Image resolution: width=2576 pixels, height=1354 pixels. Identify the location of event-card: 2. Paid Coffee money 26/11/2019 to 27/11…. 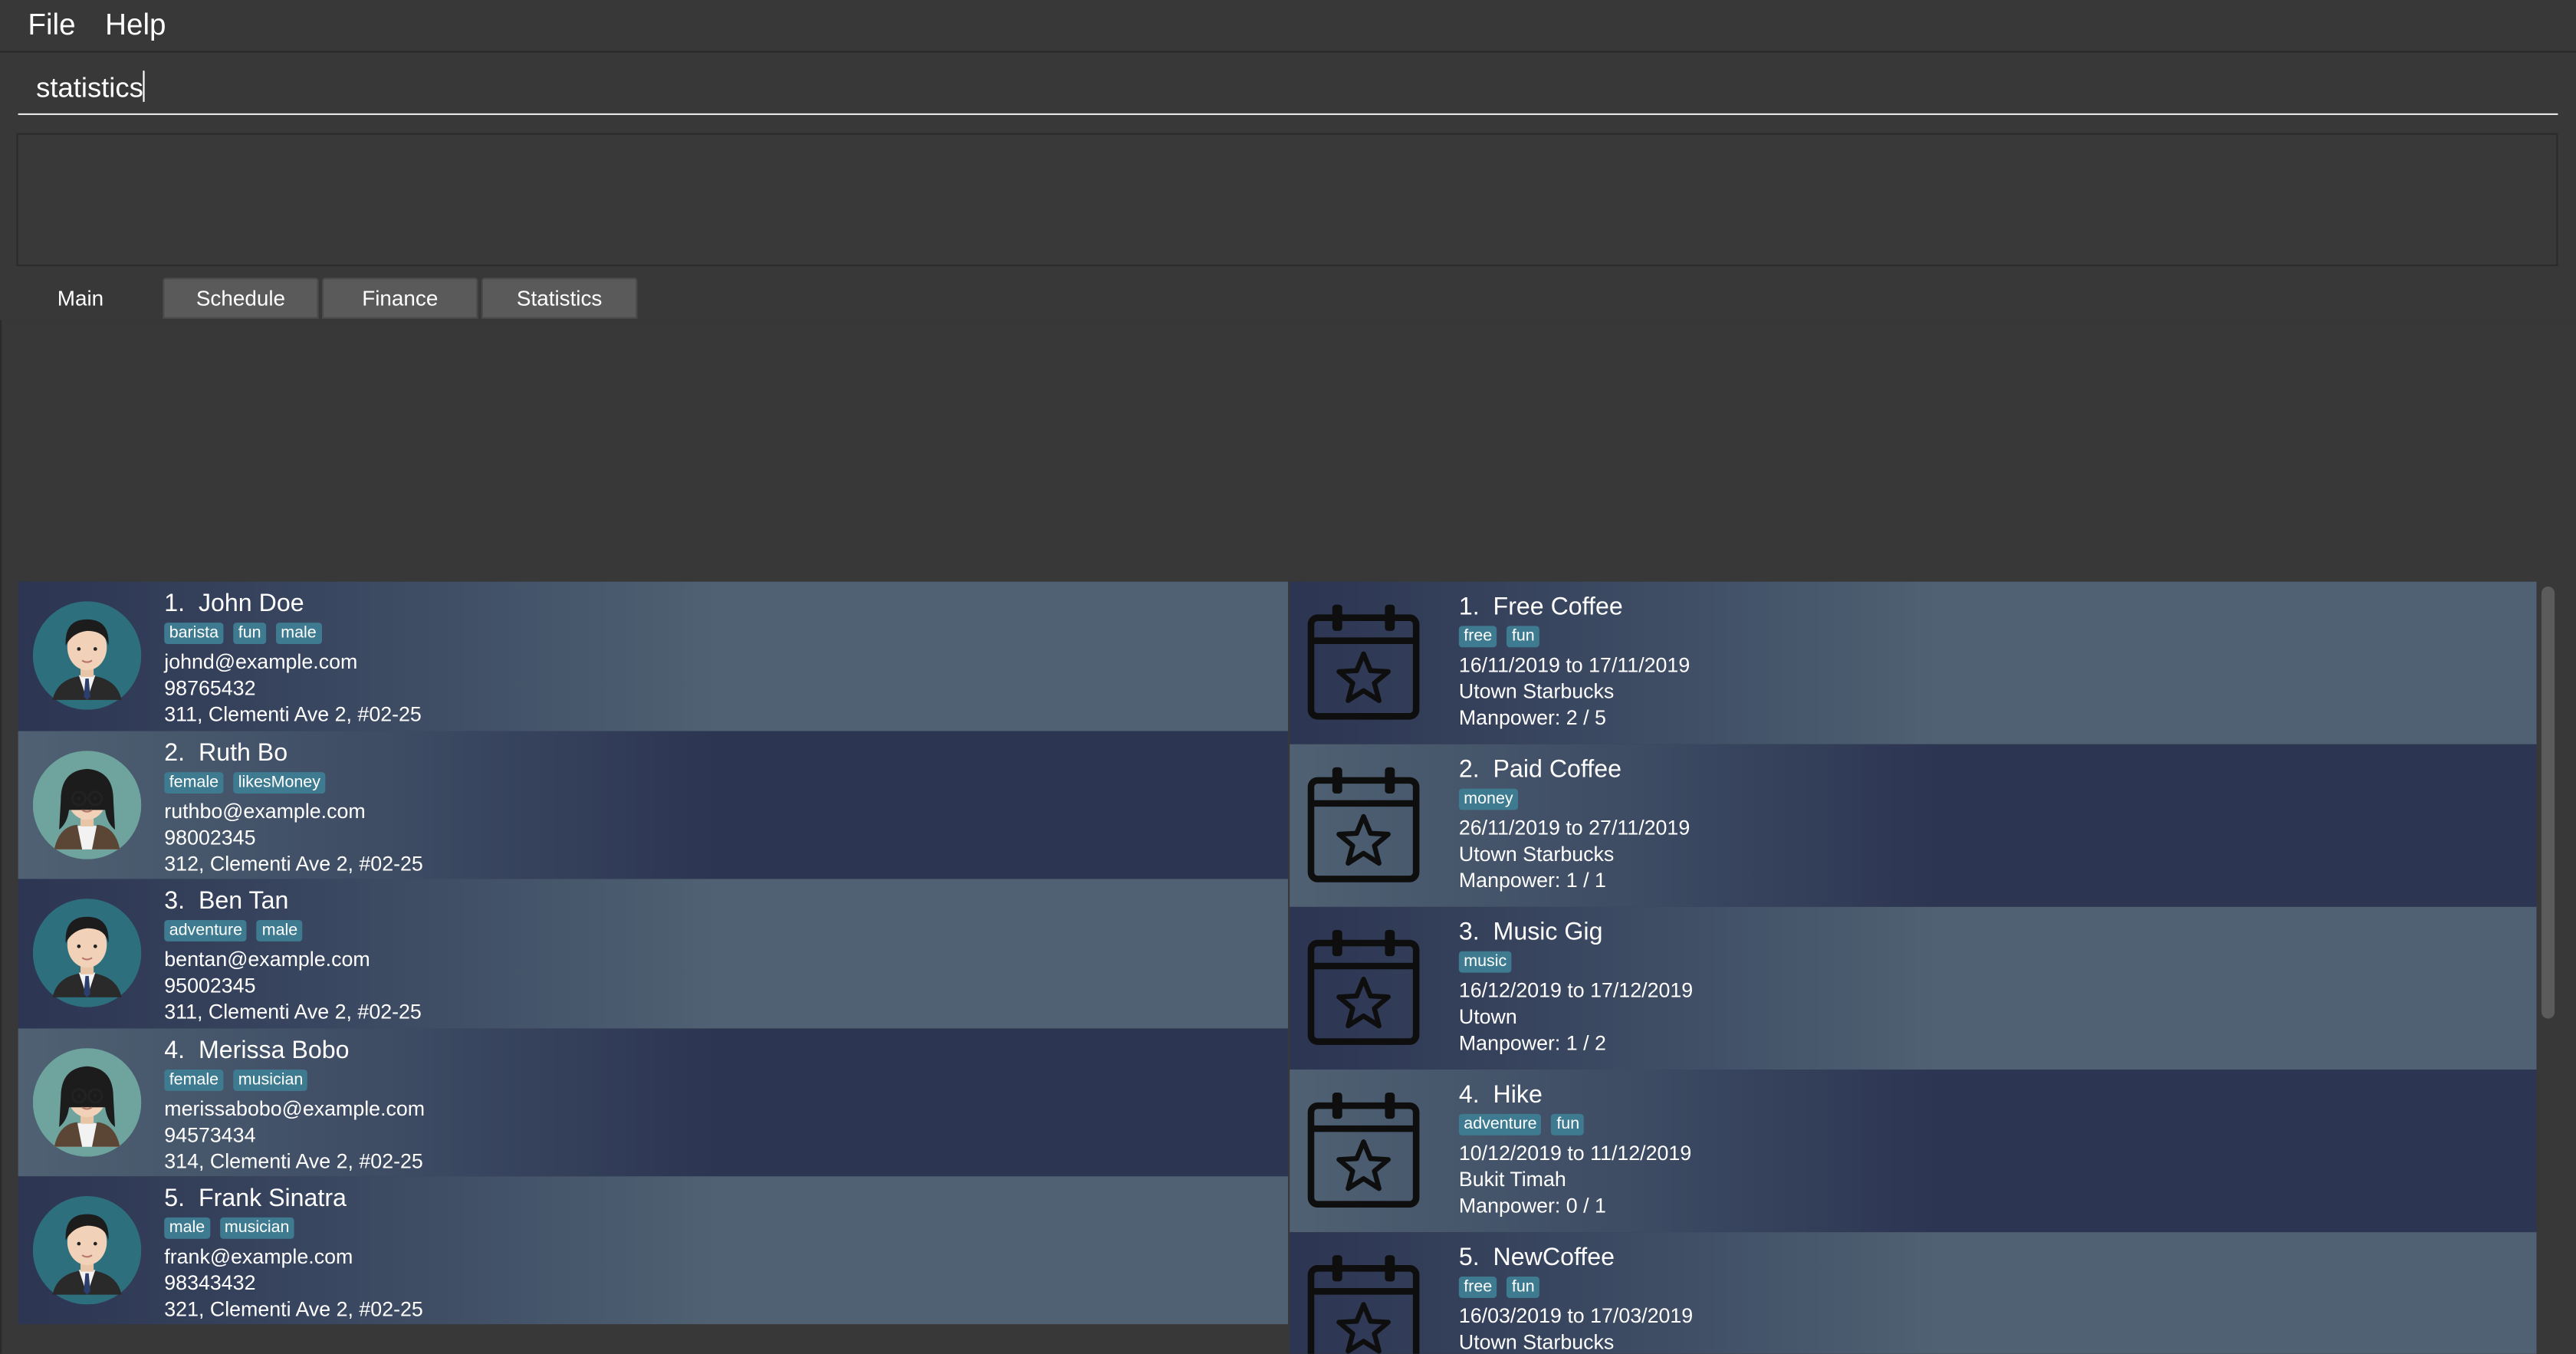
(1914, 826).